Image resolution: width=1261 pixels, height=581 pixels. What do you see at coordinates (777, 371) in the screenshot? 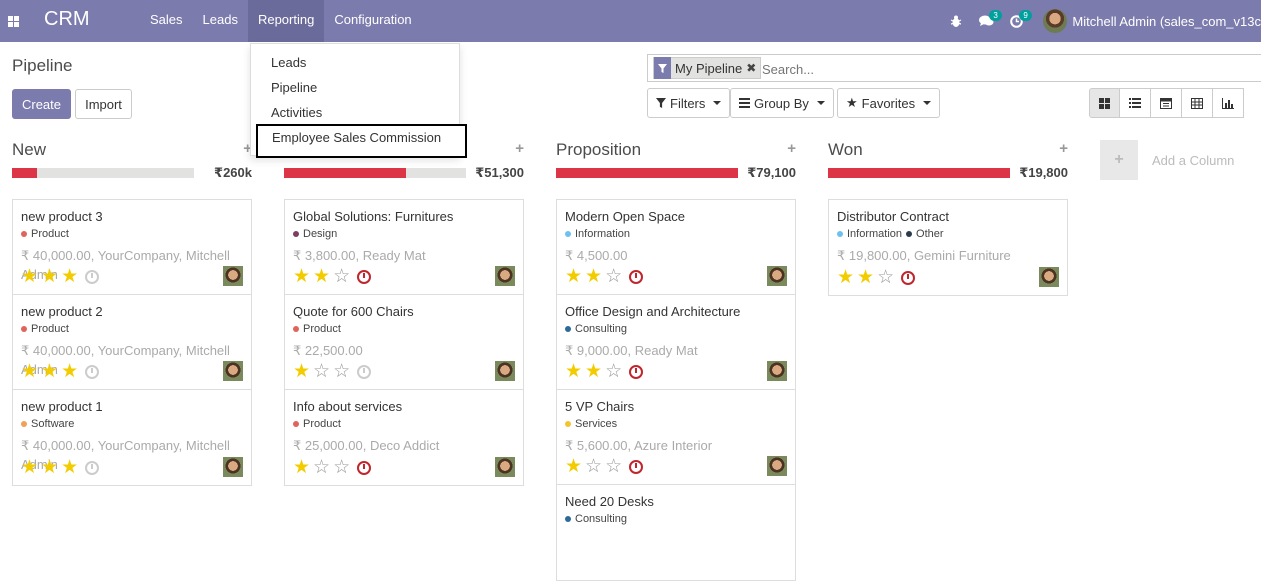
I see `salesperson-avatar` at bounding box center [777, 371].